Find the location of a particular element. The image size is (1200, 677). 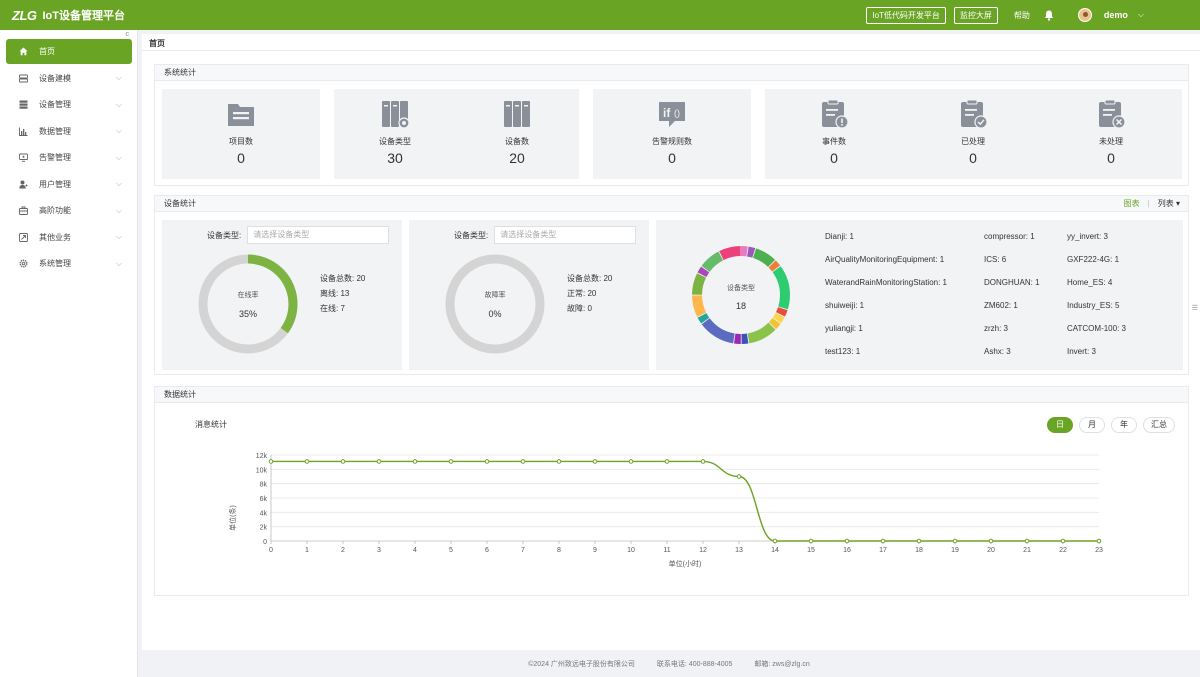

device-total: 设备总数: 20 is located at coordinates (590, 278).